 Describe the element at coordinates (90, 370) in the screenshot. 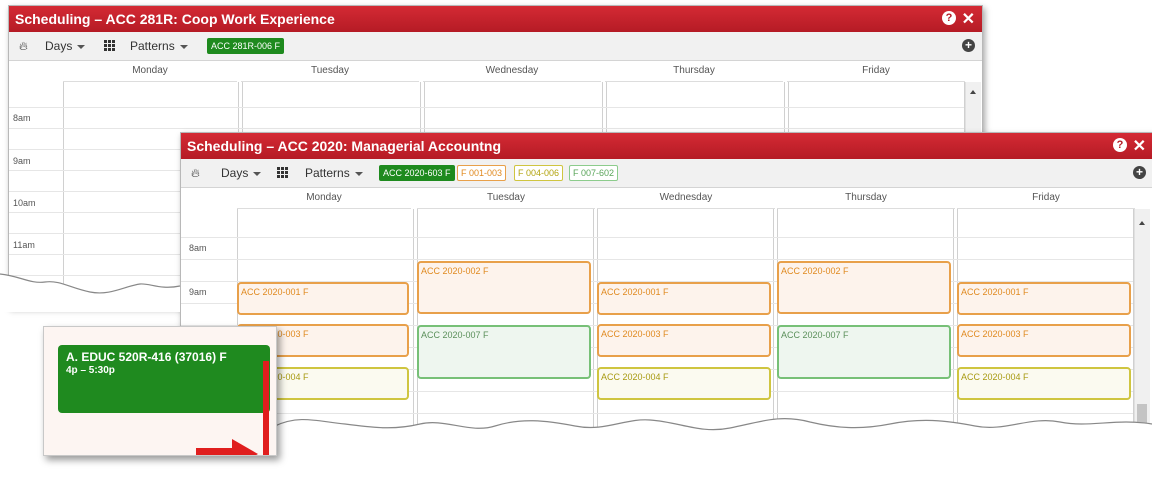

I see `event-time: 4p – 5:30p` at that location.